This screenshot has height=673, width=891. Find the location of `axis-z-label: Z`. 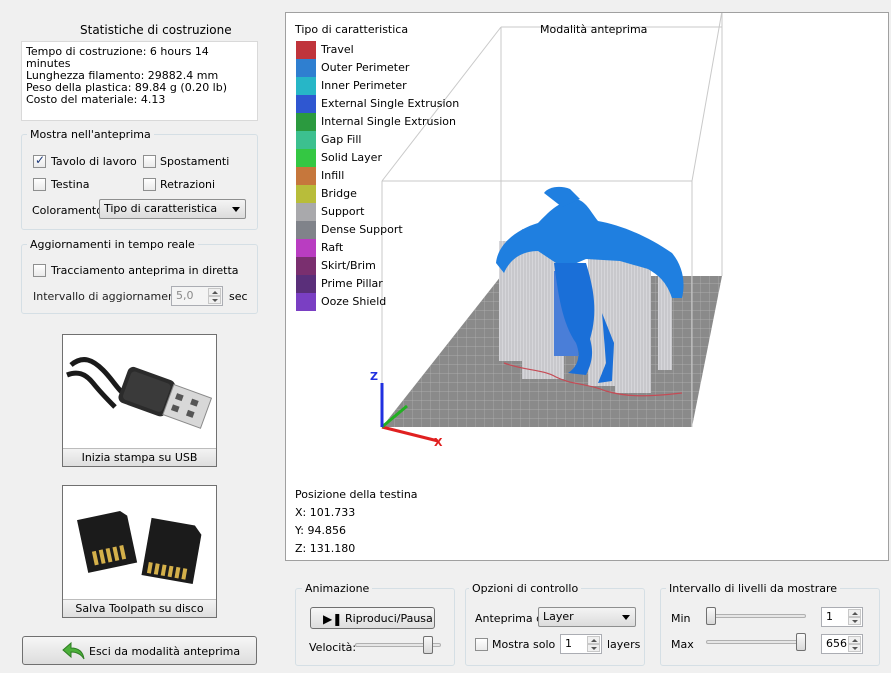

axis-z-label: Z is located at coordinates (374, 376).